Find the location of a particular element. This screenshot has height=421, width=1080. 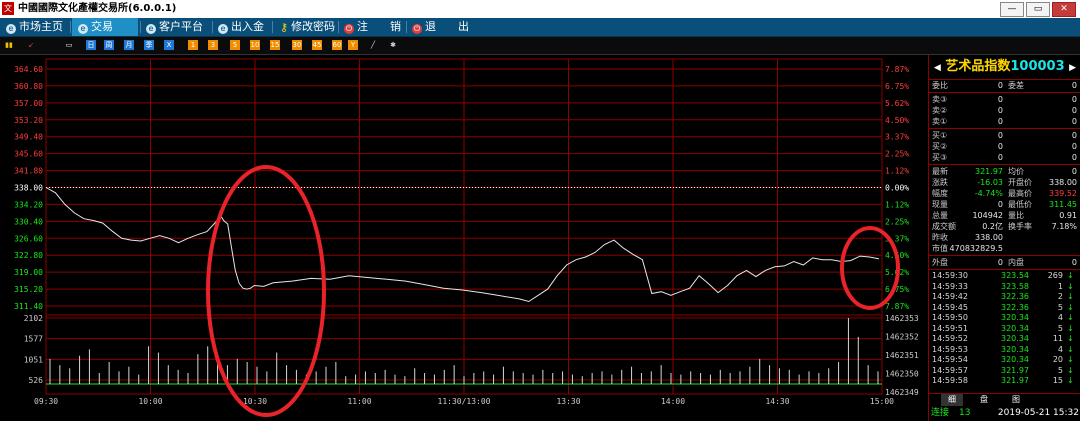

minute-60-icon: 60 is located at coordinates (337, 45).